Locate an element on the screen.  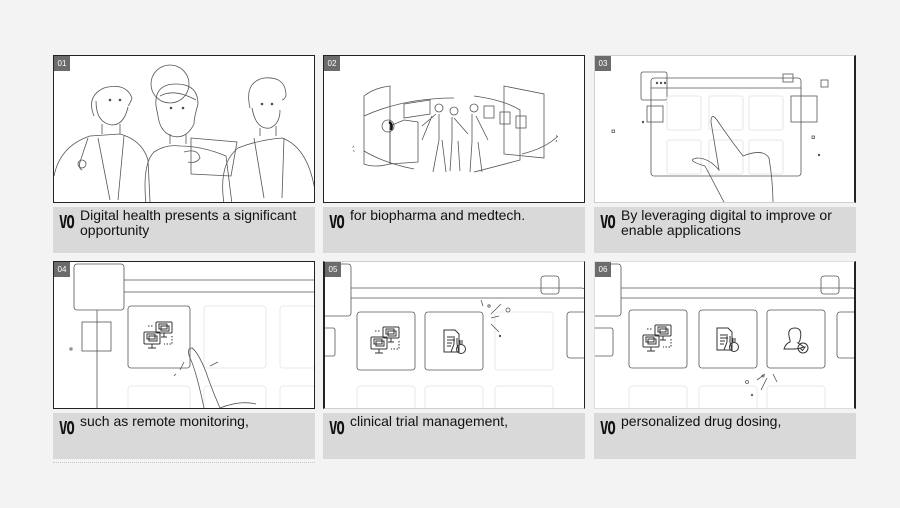
voiceover-caption: VO clinical trial management, is located at coordinates (454, 436).